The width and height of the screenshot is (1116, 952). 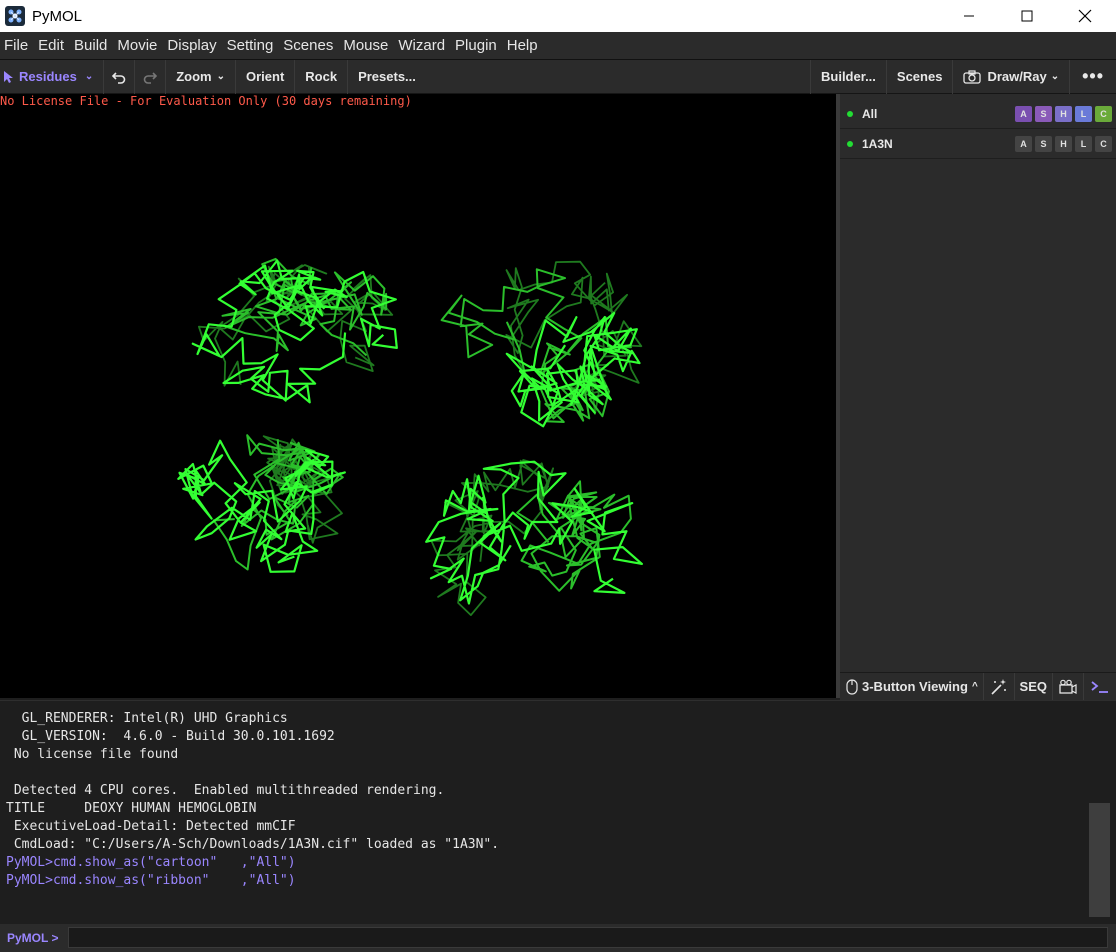 I want to click on command-input, so click(x=588, y=937).